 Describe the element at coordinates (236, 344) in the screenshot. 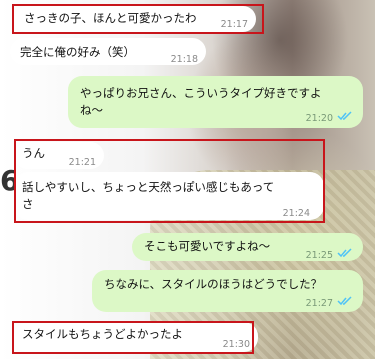

I see `message-time: 21:30` at that location.